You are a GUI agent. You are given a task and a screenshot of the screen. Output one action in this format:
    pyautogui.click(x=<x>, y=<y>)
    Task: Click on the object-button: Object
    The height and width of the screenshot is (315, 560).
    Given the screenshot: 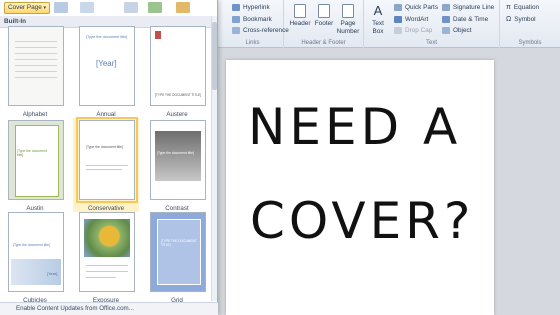 What is the action you would take?
    pyautogui.click(x=456, y=30)
    